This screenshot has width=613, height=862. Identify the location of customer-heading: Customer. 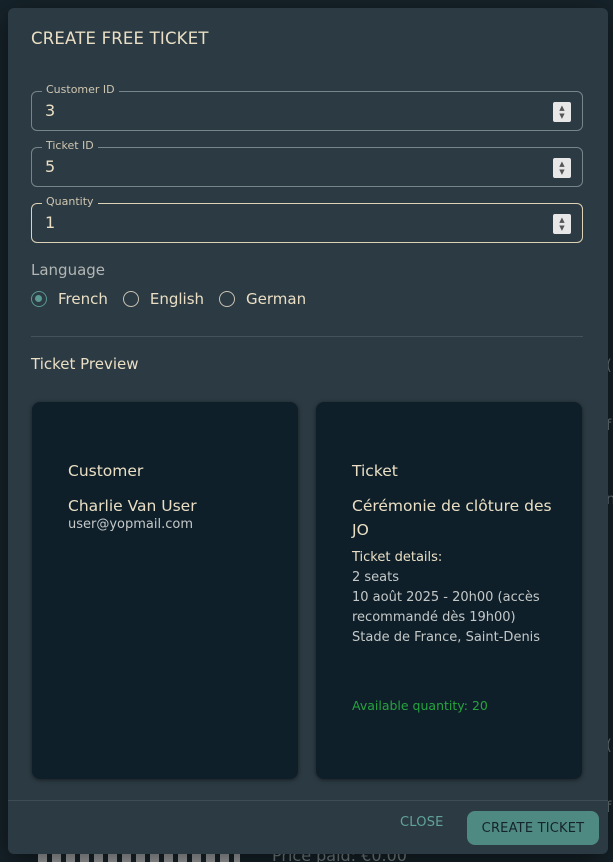
(106, 471).